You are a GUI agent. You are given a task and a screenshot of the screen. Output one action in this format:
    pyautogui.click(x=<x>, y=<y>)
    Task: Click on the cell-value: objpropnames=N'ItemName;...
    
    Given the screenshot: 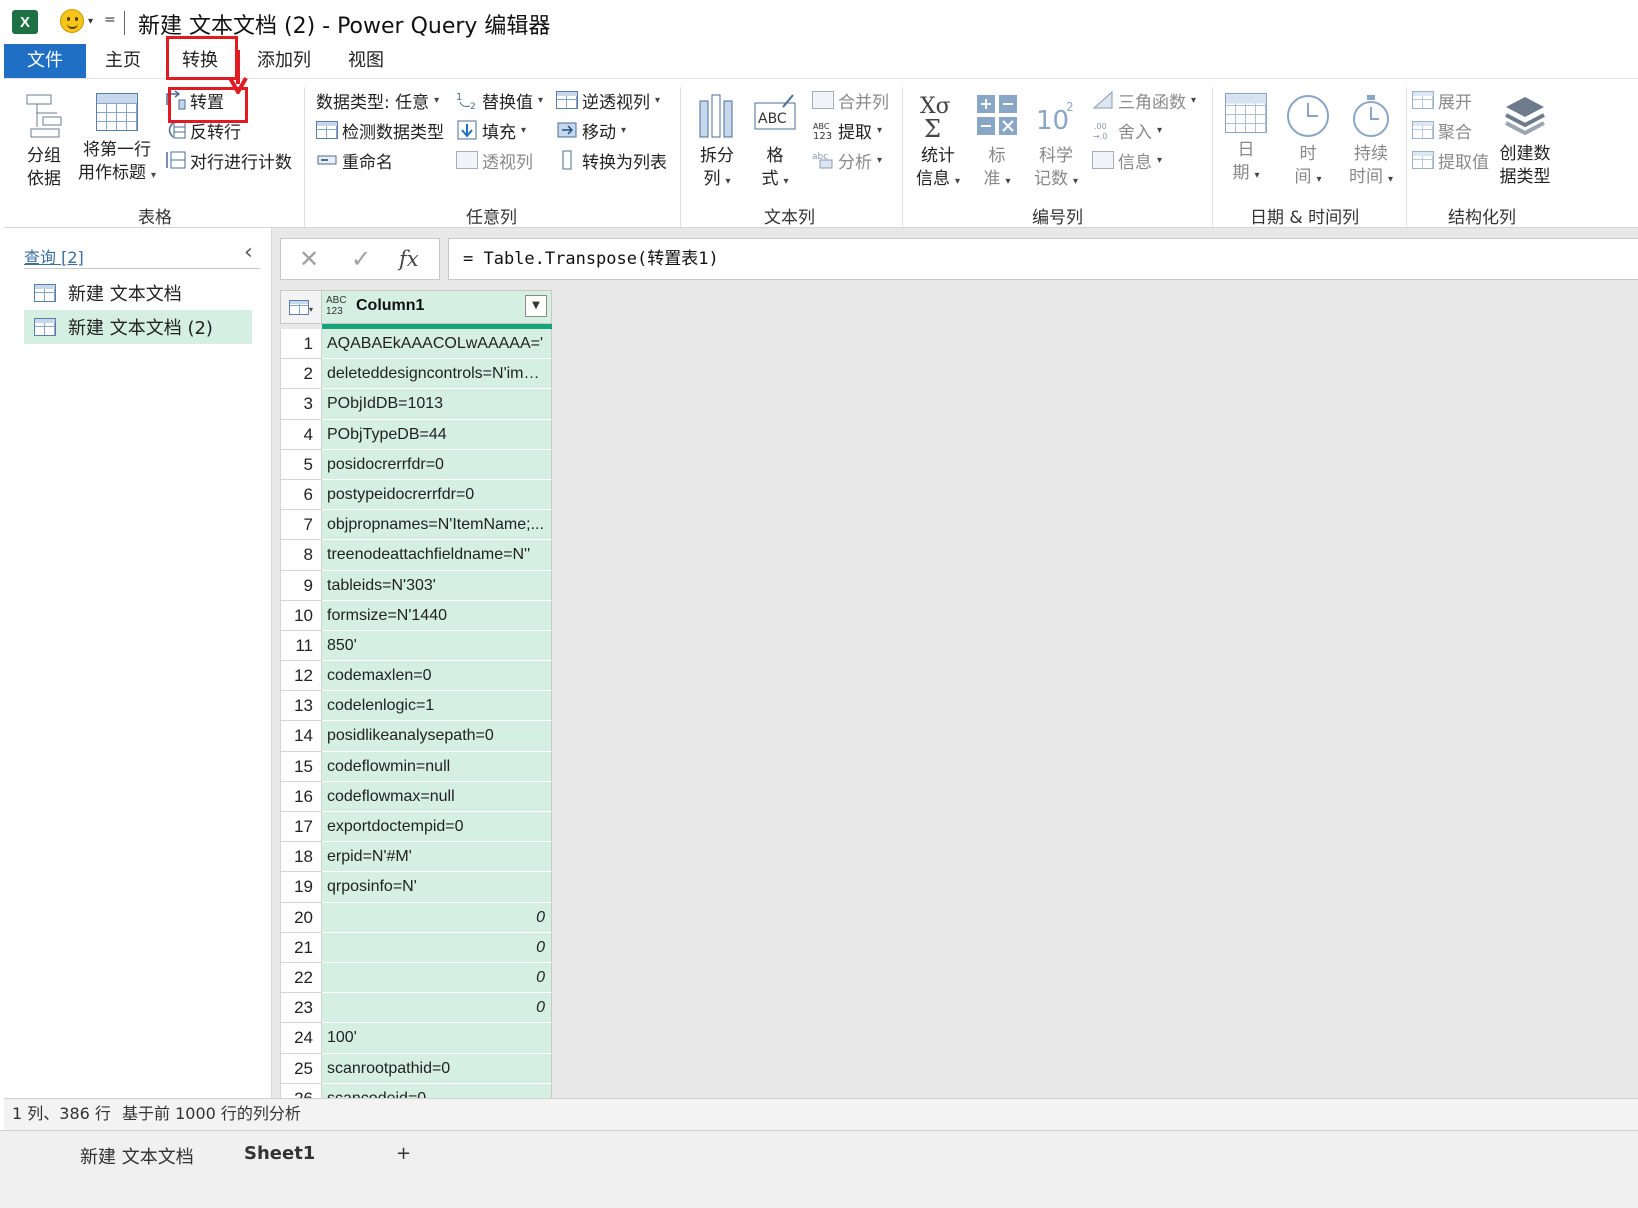 What is the action you would take?
    pyautogui.click(x=437, y=525)
    